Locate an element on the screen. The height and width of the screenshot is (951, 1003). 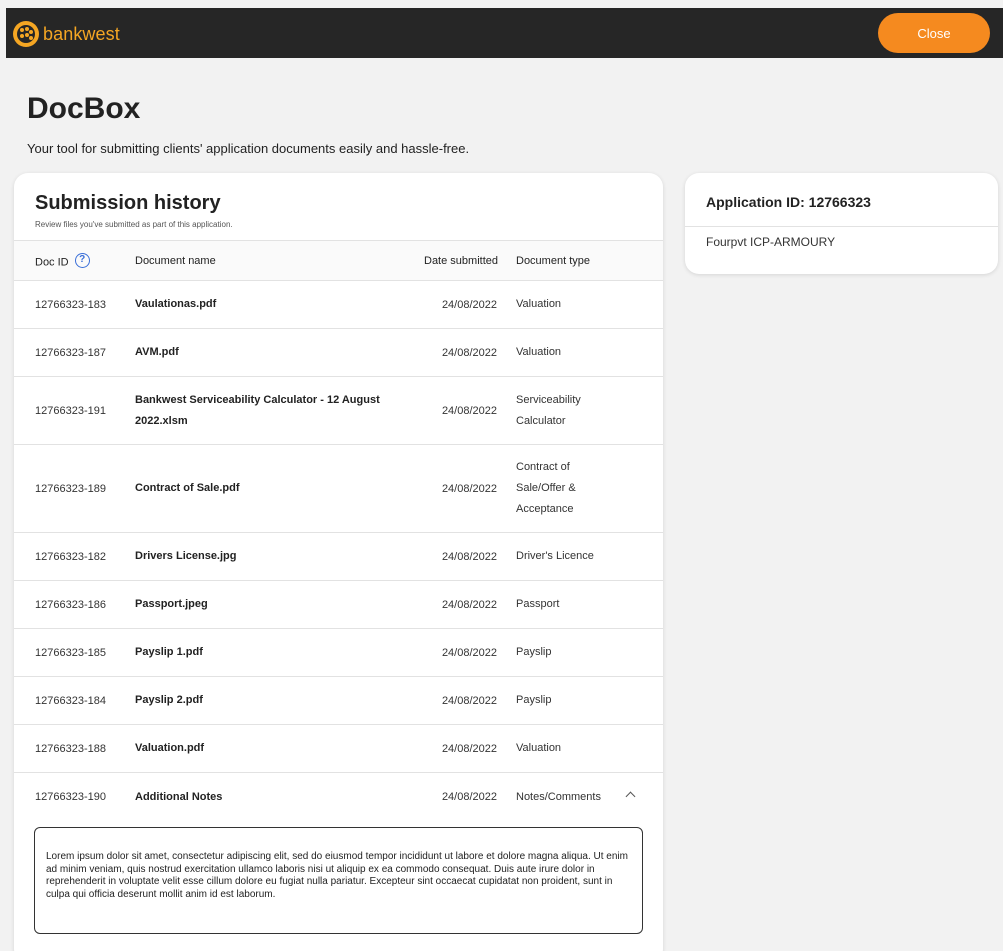
row-doc-id: 12766323-183 is located at coordinates (70, 305).